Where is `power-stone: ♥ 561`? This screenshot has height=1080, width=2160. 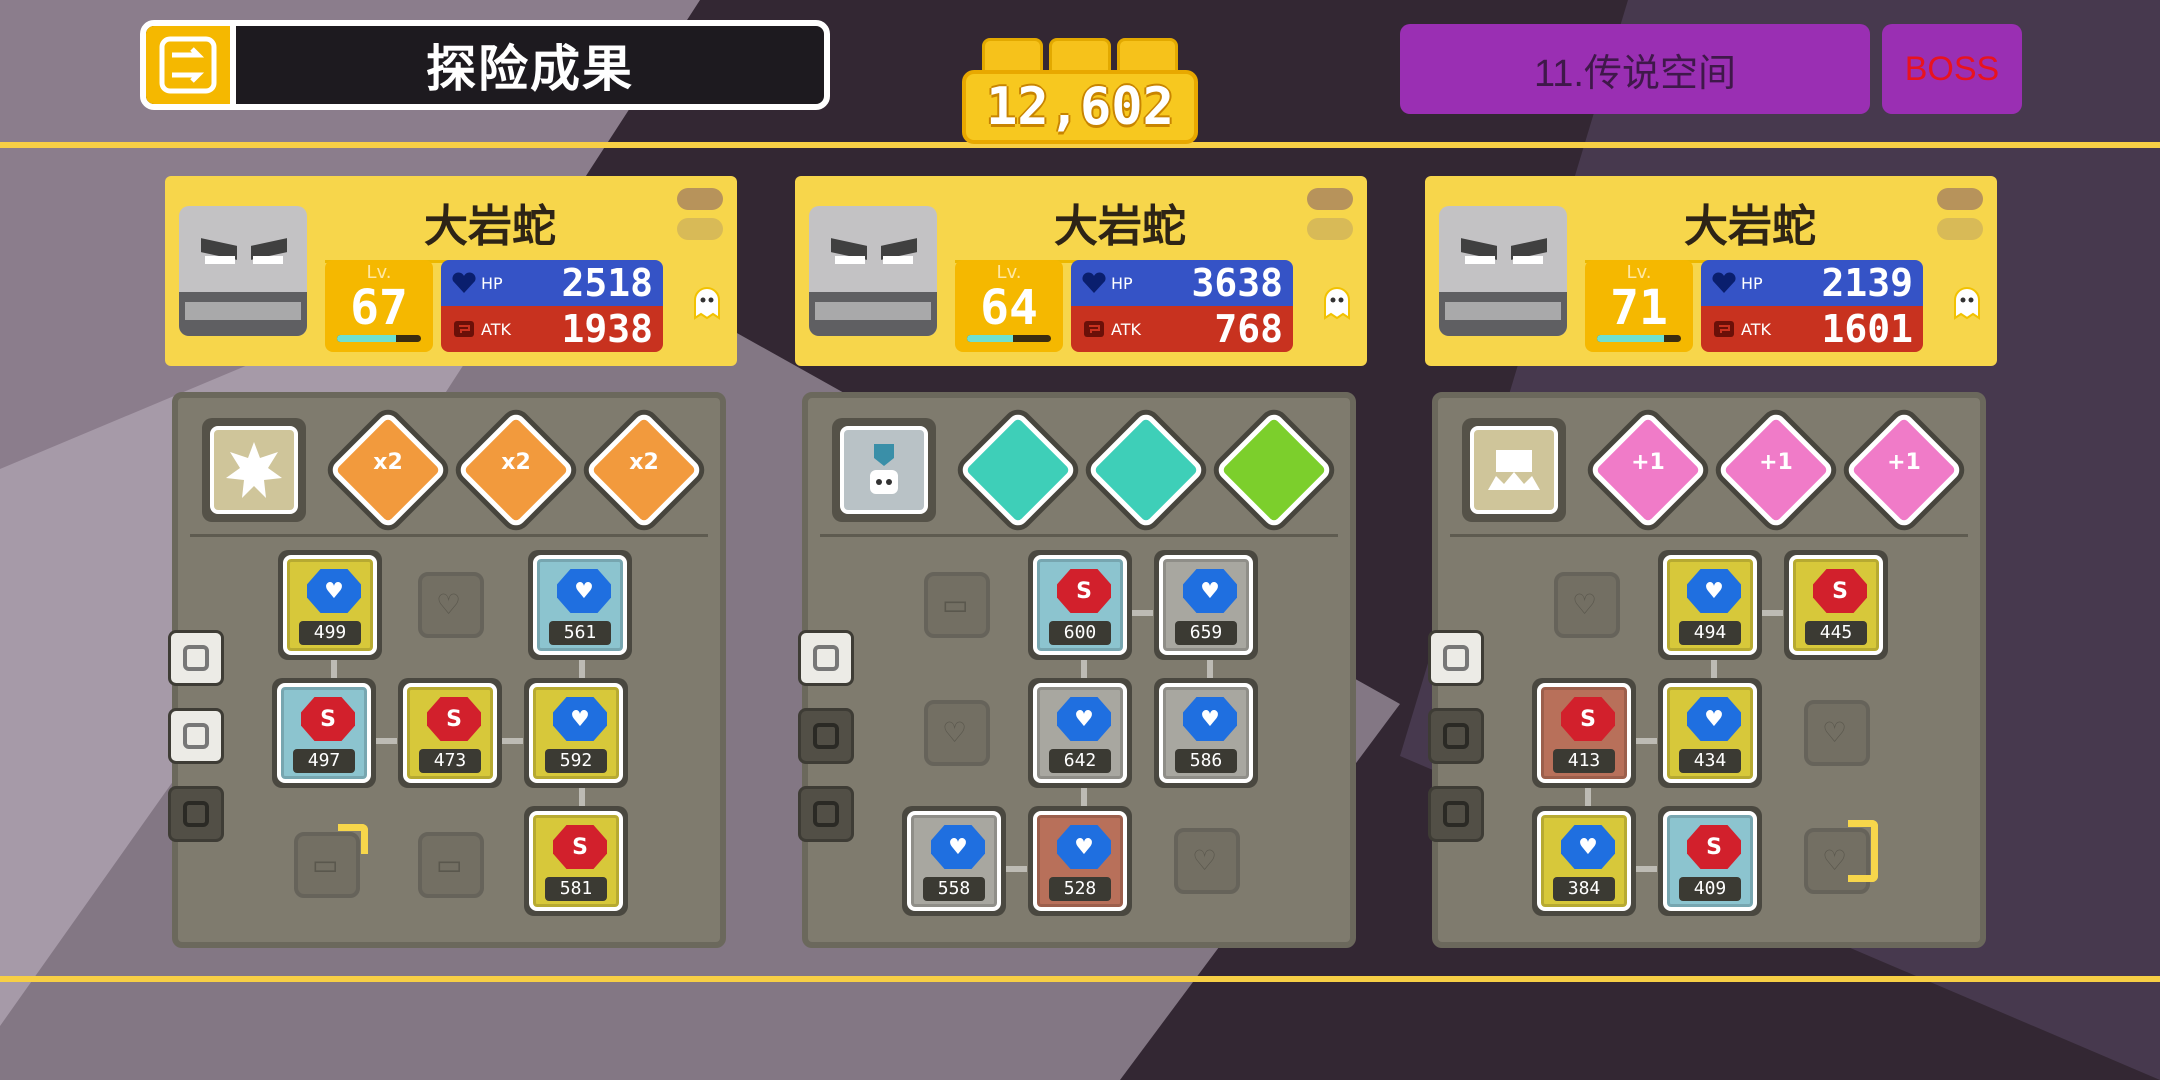
power-stone: ♥ 561 is located at coordinates (580, 605).